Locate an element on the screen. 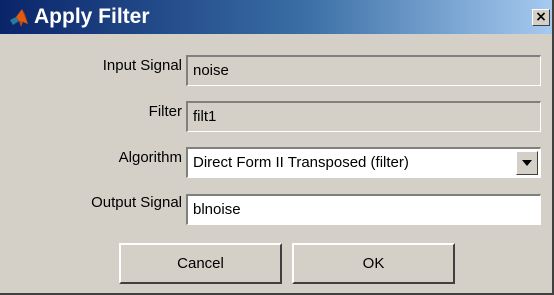 The width and height of the screenshot is (554, 295). cancel-button: Cancel is located at coordinates (200, 263).